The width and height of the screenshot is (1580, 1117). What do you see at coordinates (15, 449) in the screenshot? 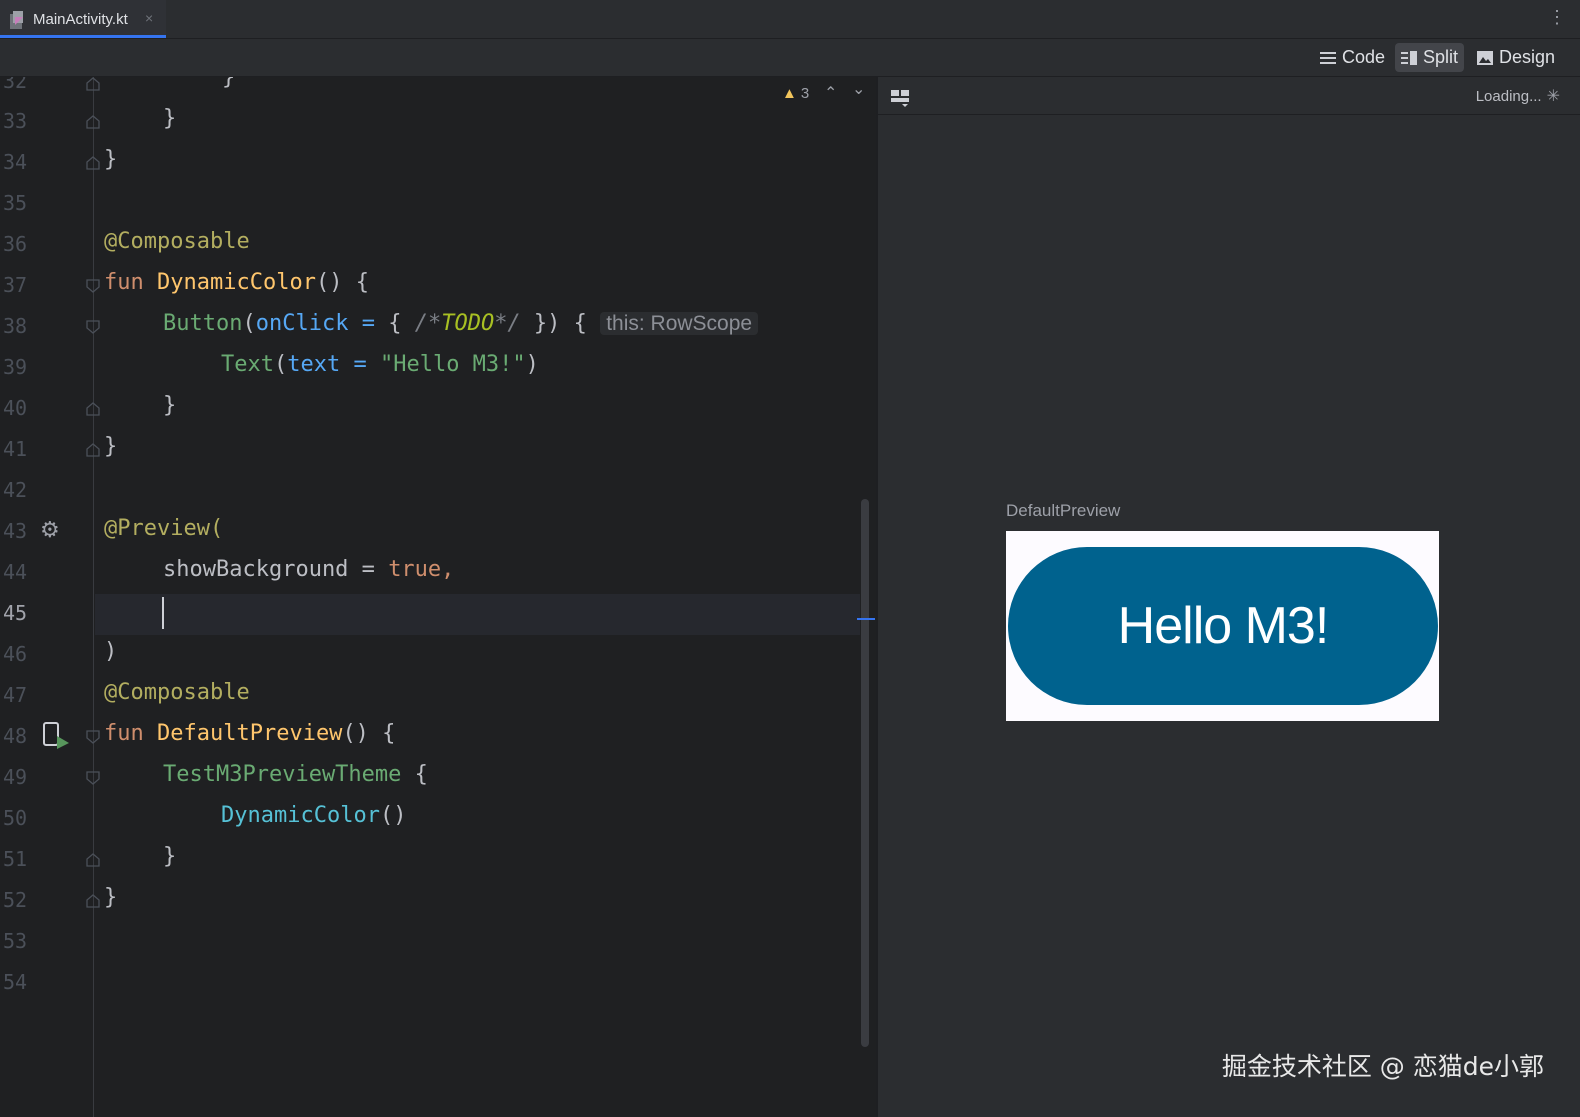
I see `line-number: 41` at bounding box center [15, 449].